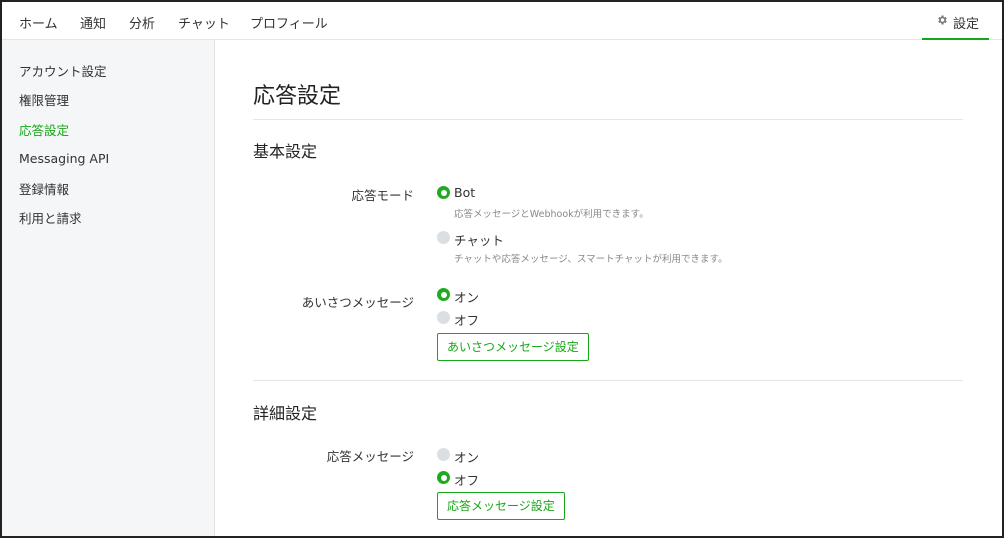 This screenshot has height=538, width=1004. I want to click on section-divider, so click(608, 380).